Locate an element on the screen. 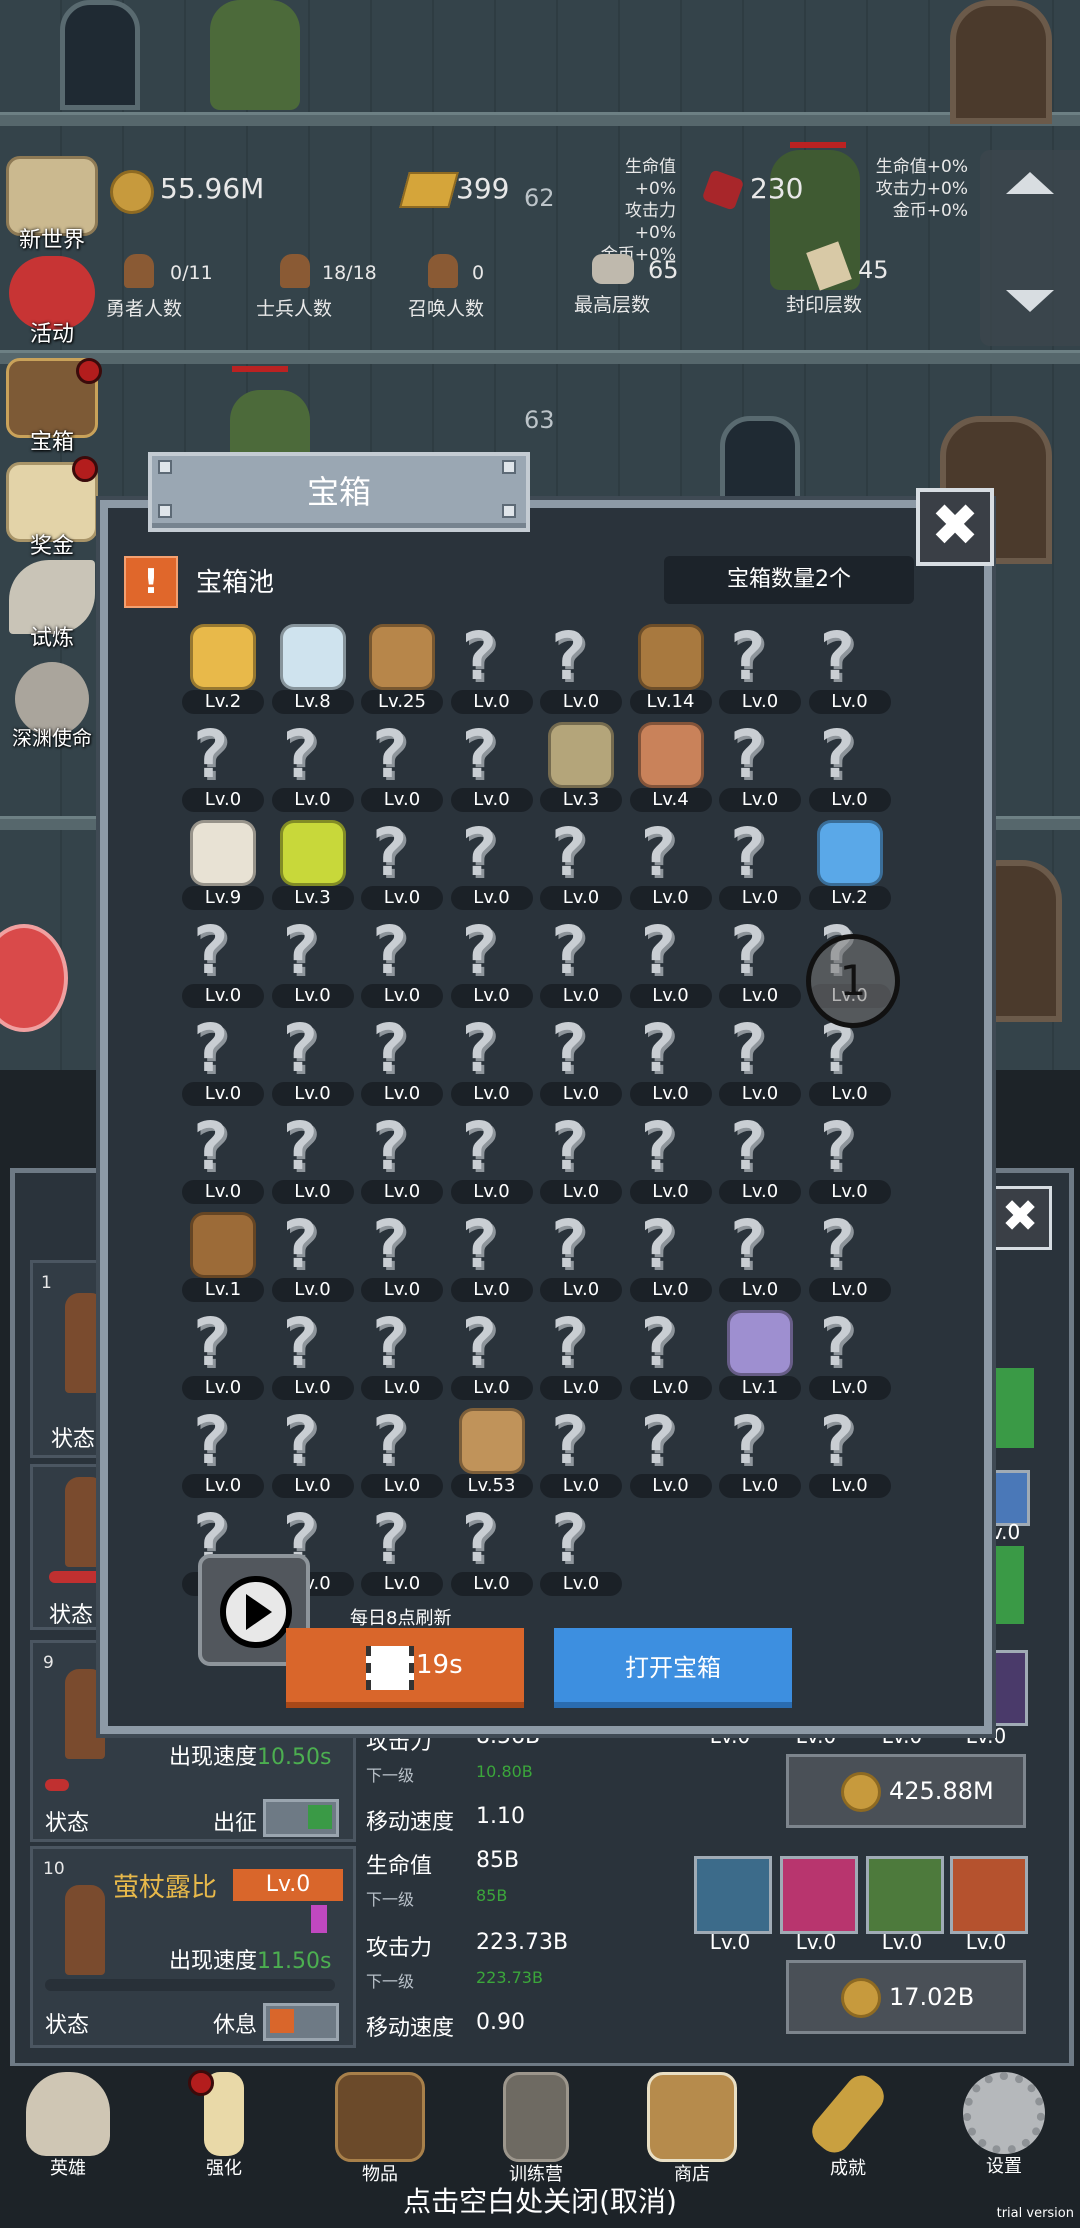 The image size is (1080, 2228). side-menu-trial: 试炼 is located at coordinates (52, 606).